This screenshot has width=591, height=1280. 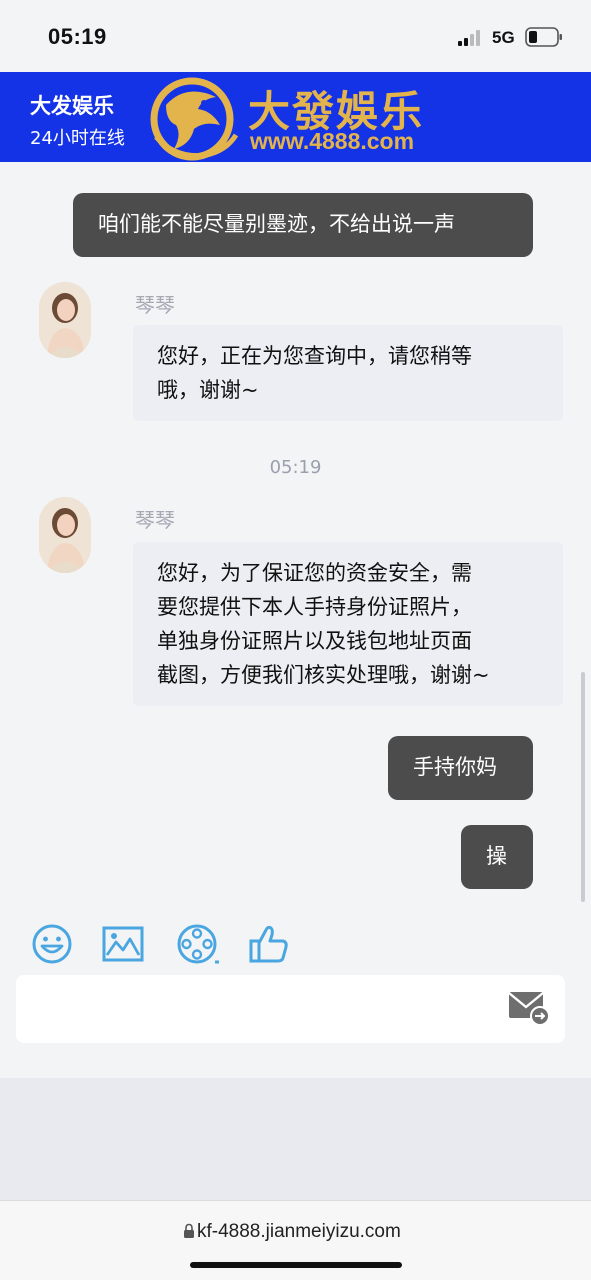 I want to click on message-line: 您好，正在为您查询中，请您稍等, so click(x=314, y=356).